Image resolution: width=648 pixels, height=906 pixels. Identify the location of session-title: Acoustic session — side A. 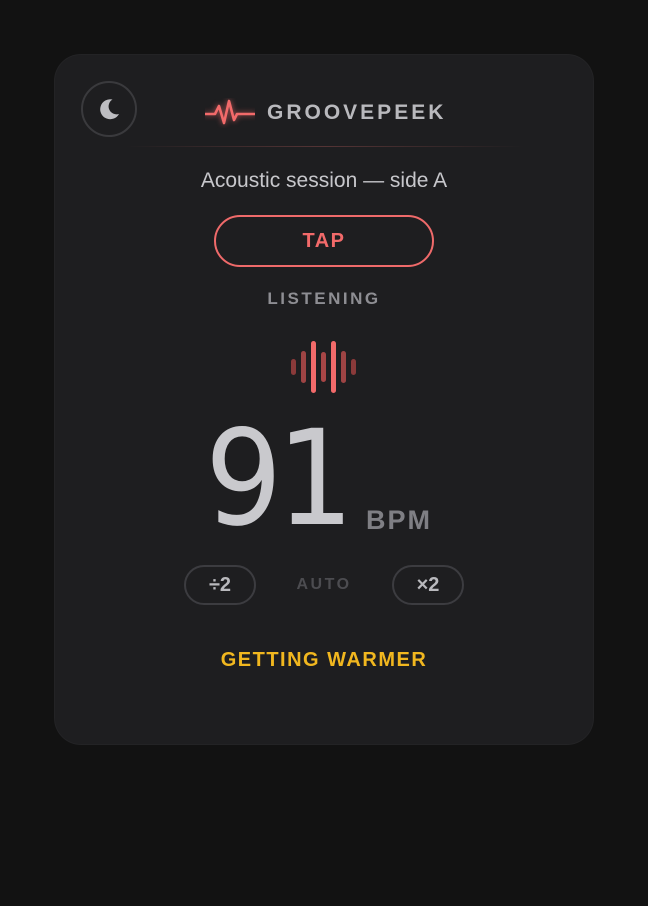
(324, 180).